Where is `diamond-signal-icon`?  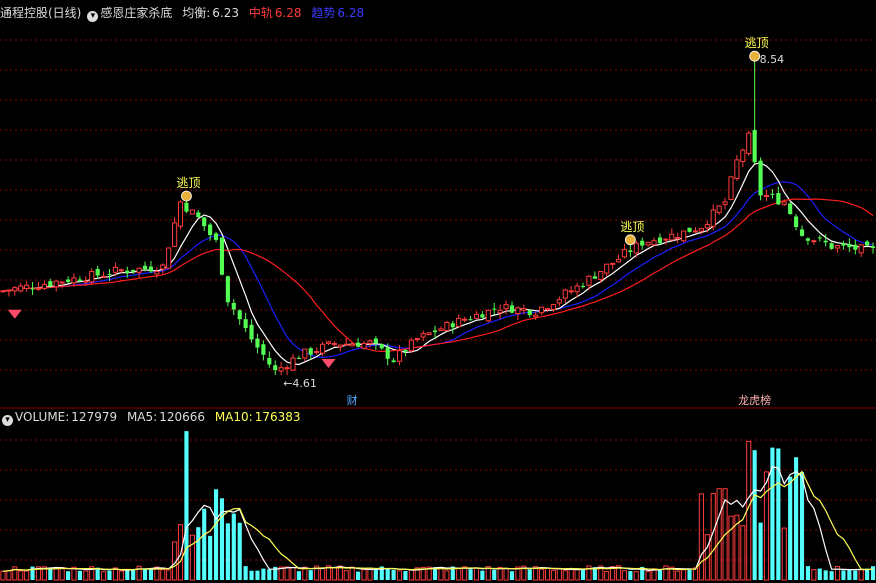
diamond-signal-icon is located at coordinates (328, 364).